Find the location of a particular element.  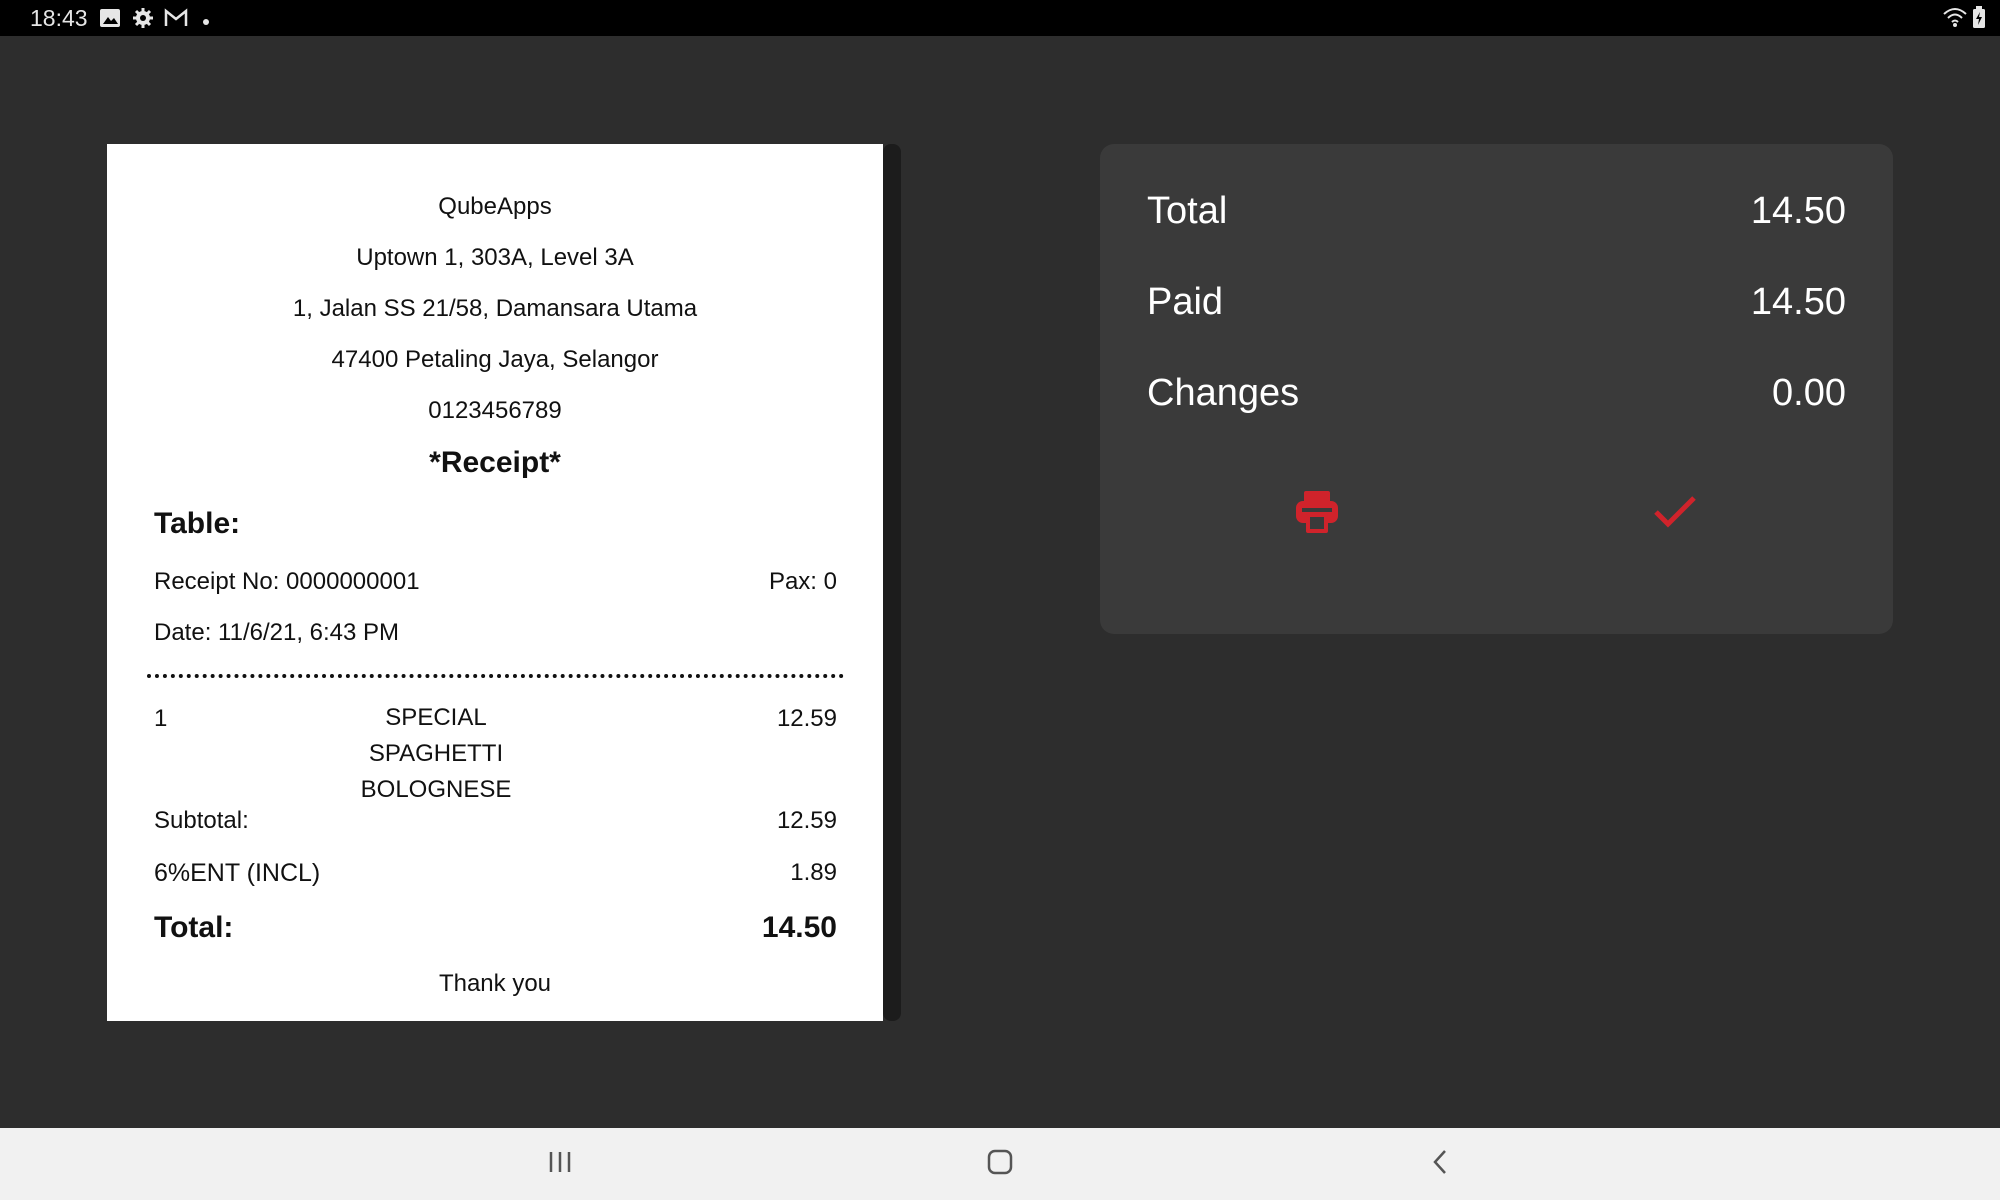

subtotal-label: Subtotal: is located at coordinates (201, 820).